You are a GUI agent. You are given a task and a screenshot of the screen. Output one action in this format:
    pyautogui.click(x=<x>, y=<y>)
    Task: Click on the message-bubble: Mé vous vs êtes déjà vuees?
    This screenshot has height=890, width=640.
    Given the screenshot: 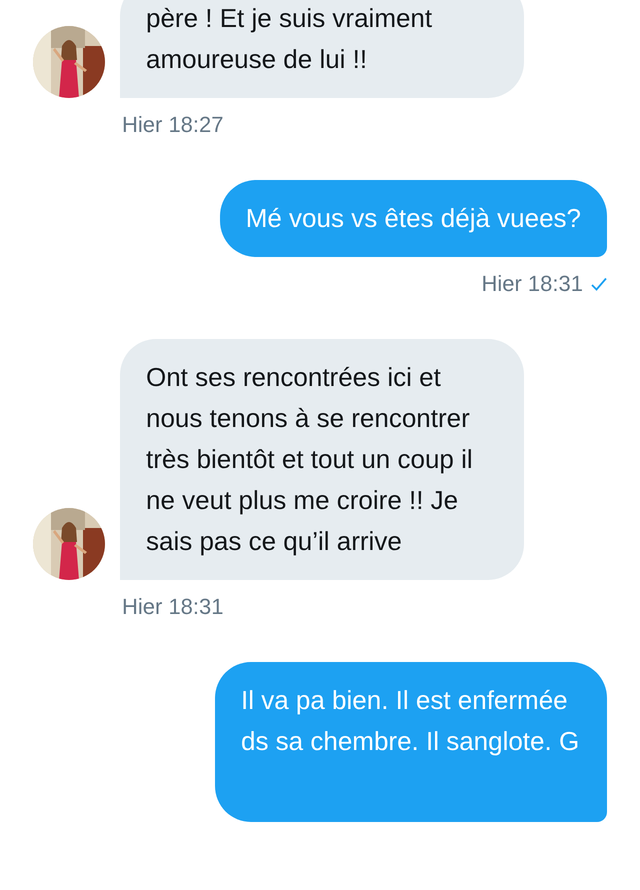 What is the action you would take?
    pyautogui.click(x=413, y=218)
    